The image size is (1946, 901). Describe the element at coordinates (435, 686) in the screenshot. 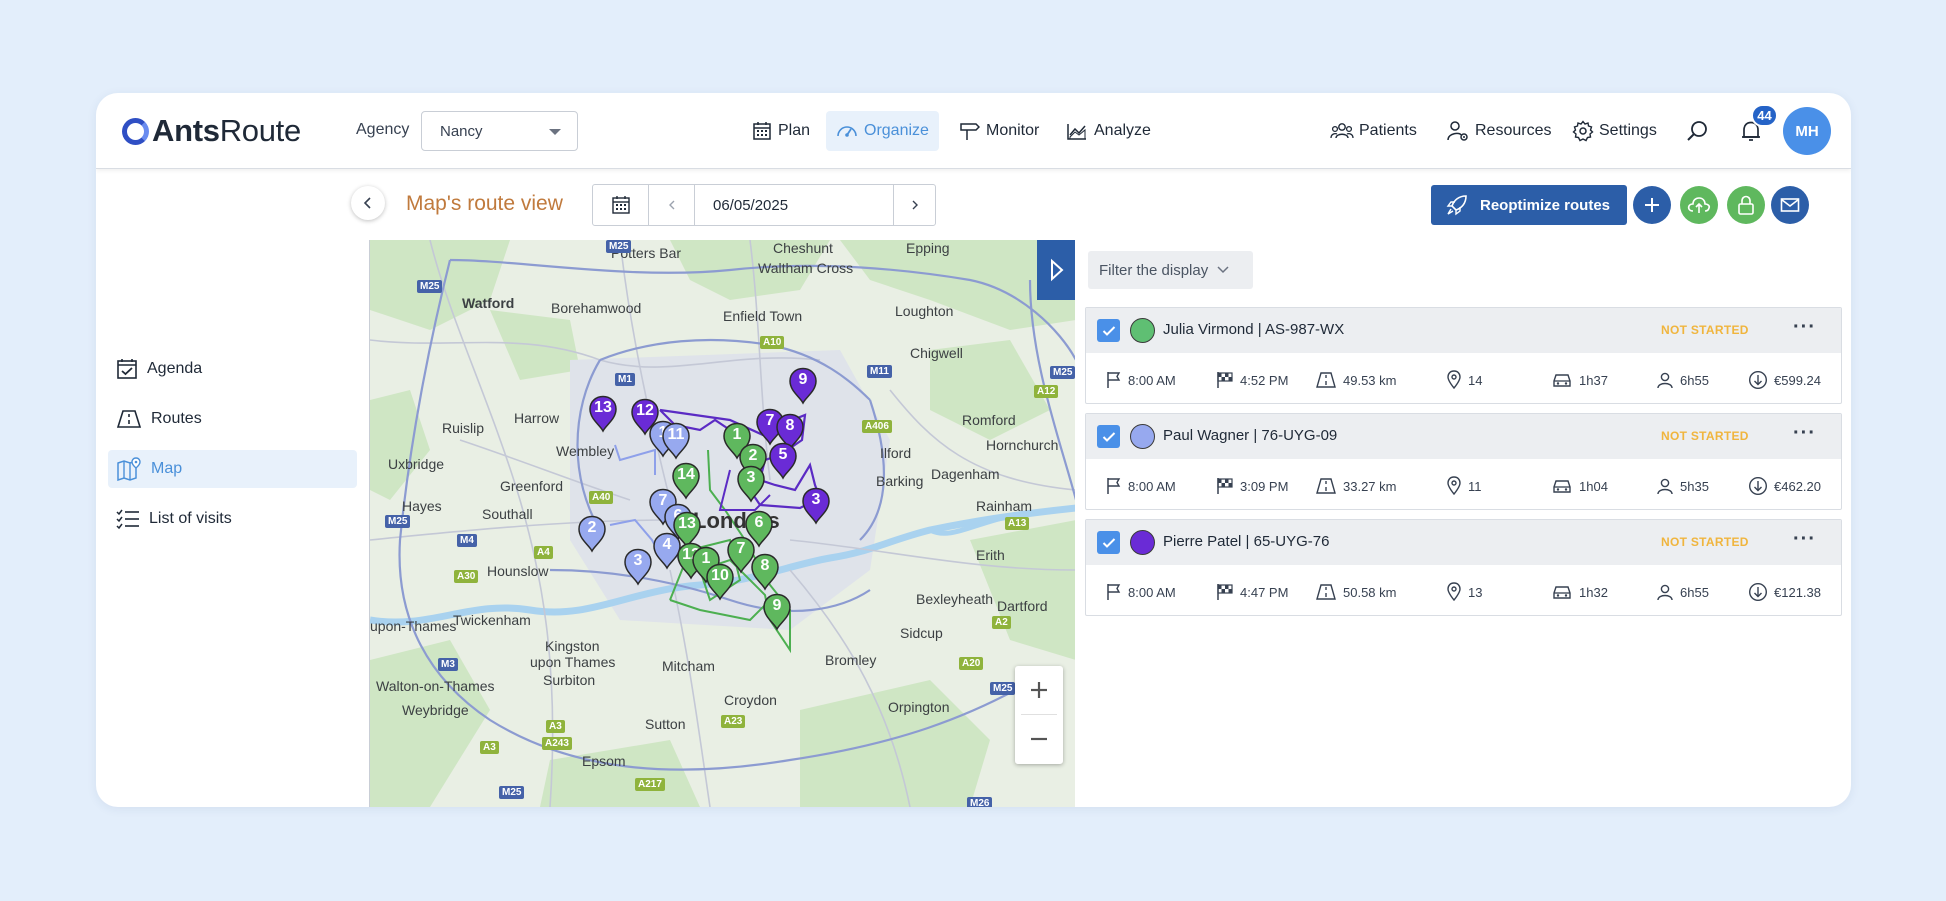

I see `map-place-label: Walton-on-Thames` at that location.